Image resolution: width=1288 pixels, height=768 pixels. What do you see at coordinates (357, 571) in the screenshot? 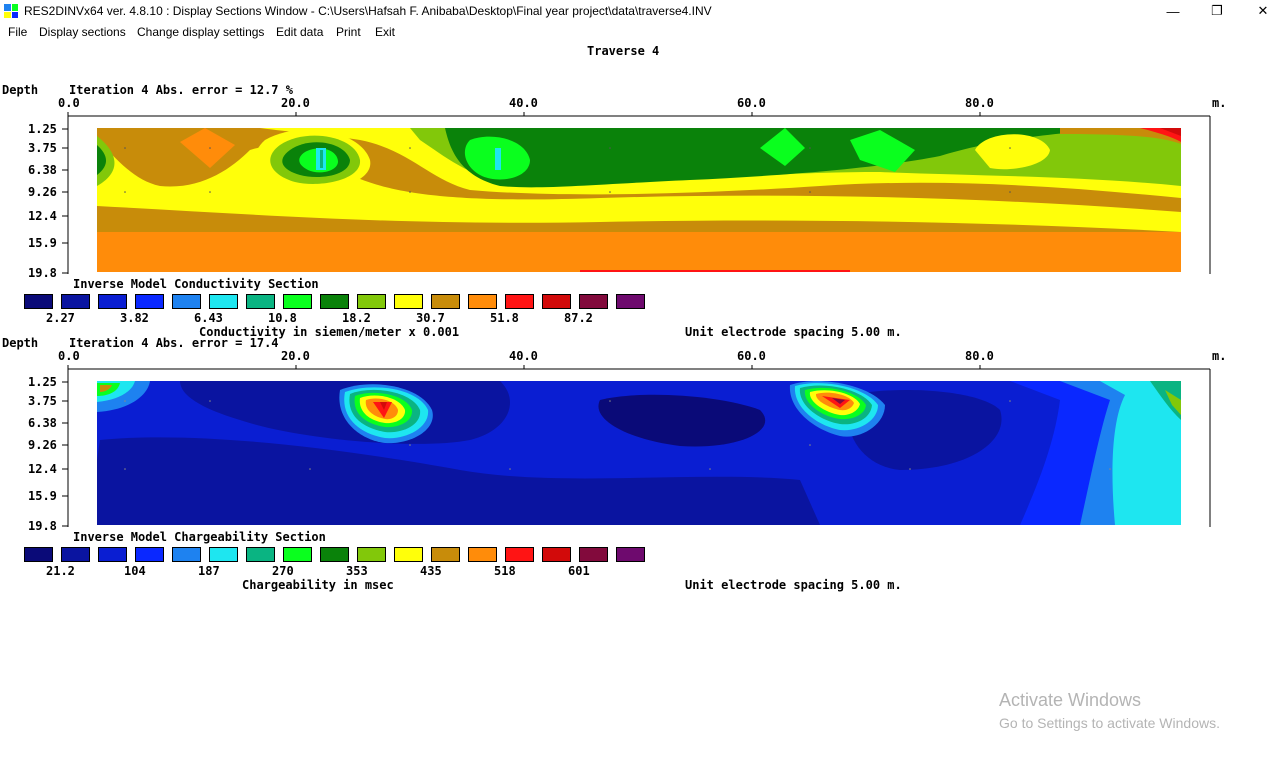
I see `legend-value-2-4: 353` at bounding box center [357, 571].